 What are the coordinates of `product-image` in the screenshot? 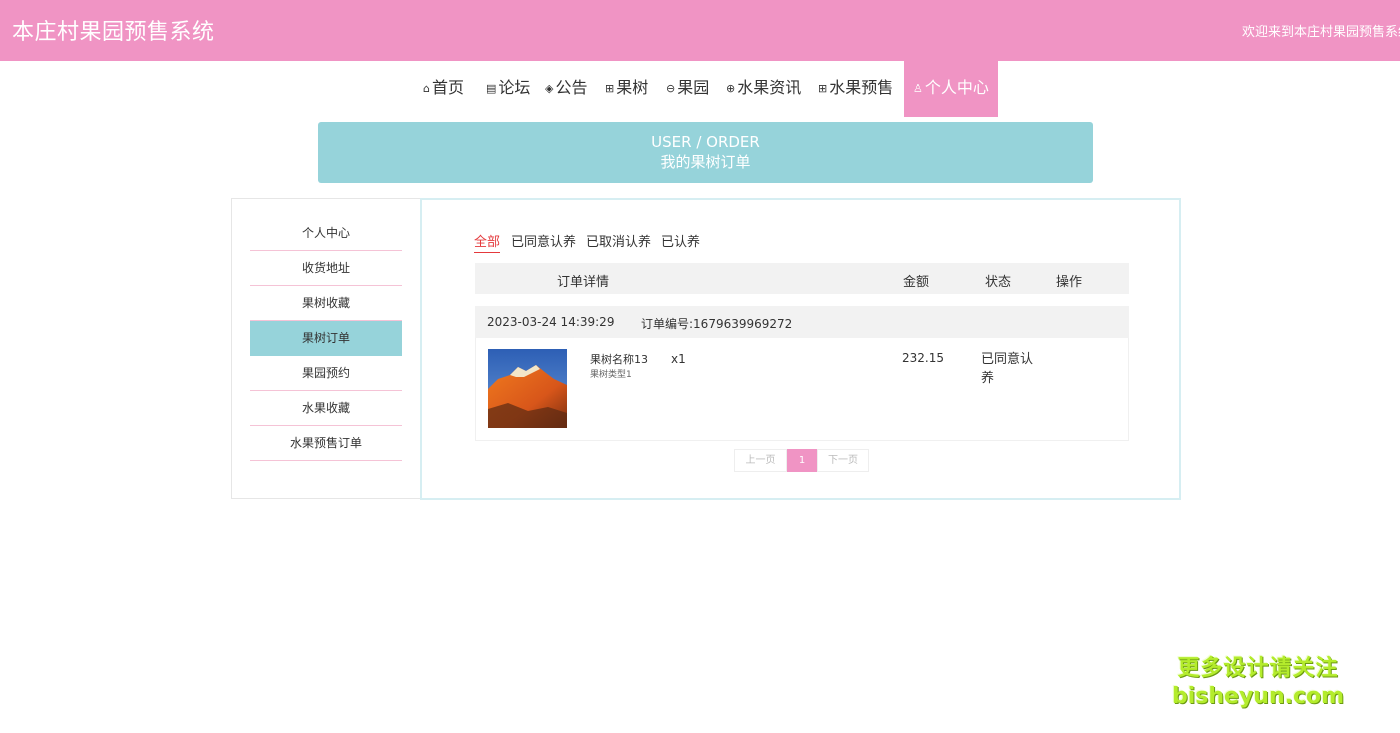 It's located at (527, 388).